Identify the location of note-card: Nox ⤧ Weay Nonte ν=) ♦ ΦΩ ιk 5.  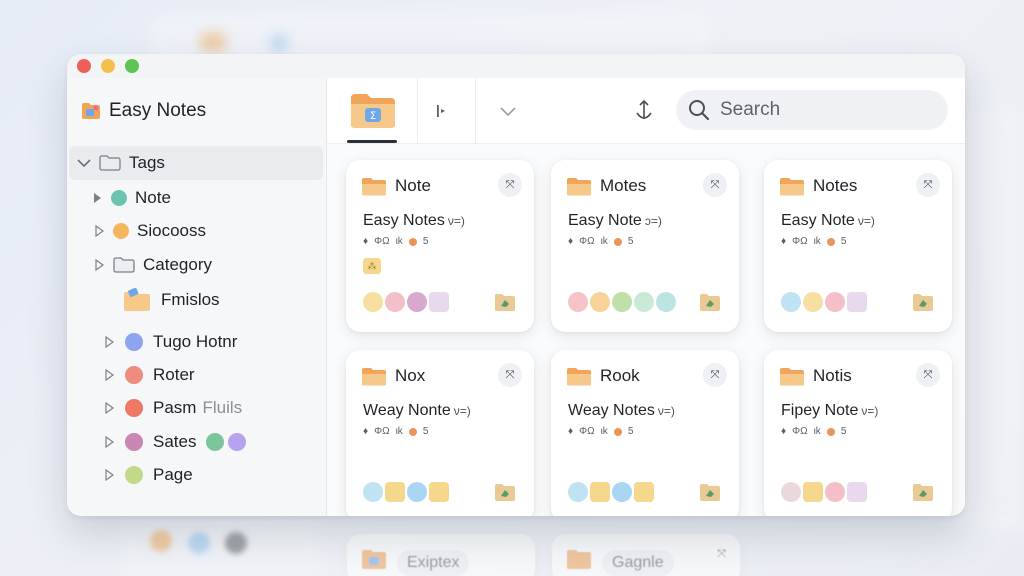
(440, 433).